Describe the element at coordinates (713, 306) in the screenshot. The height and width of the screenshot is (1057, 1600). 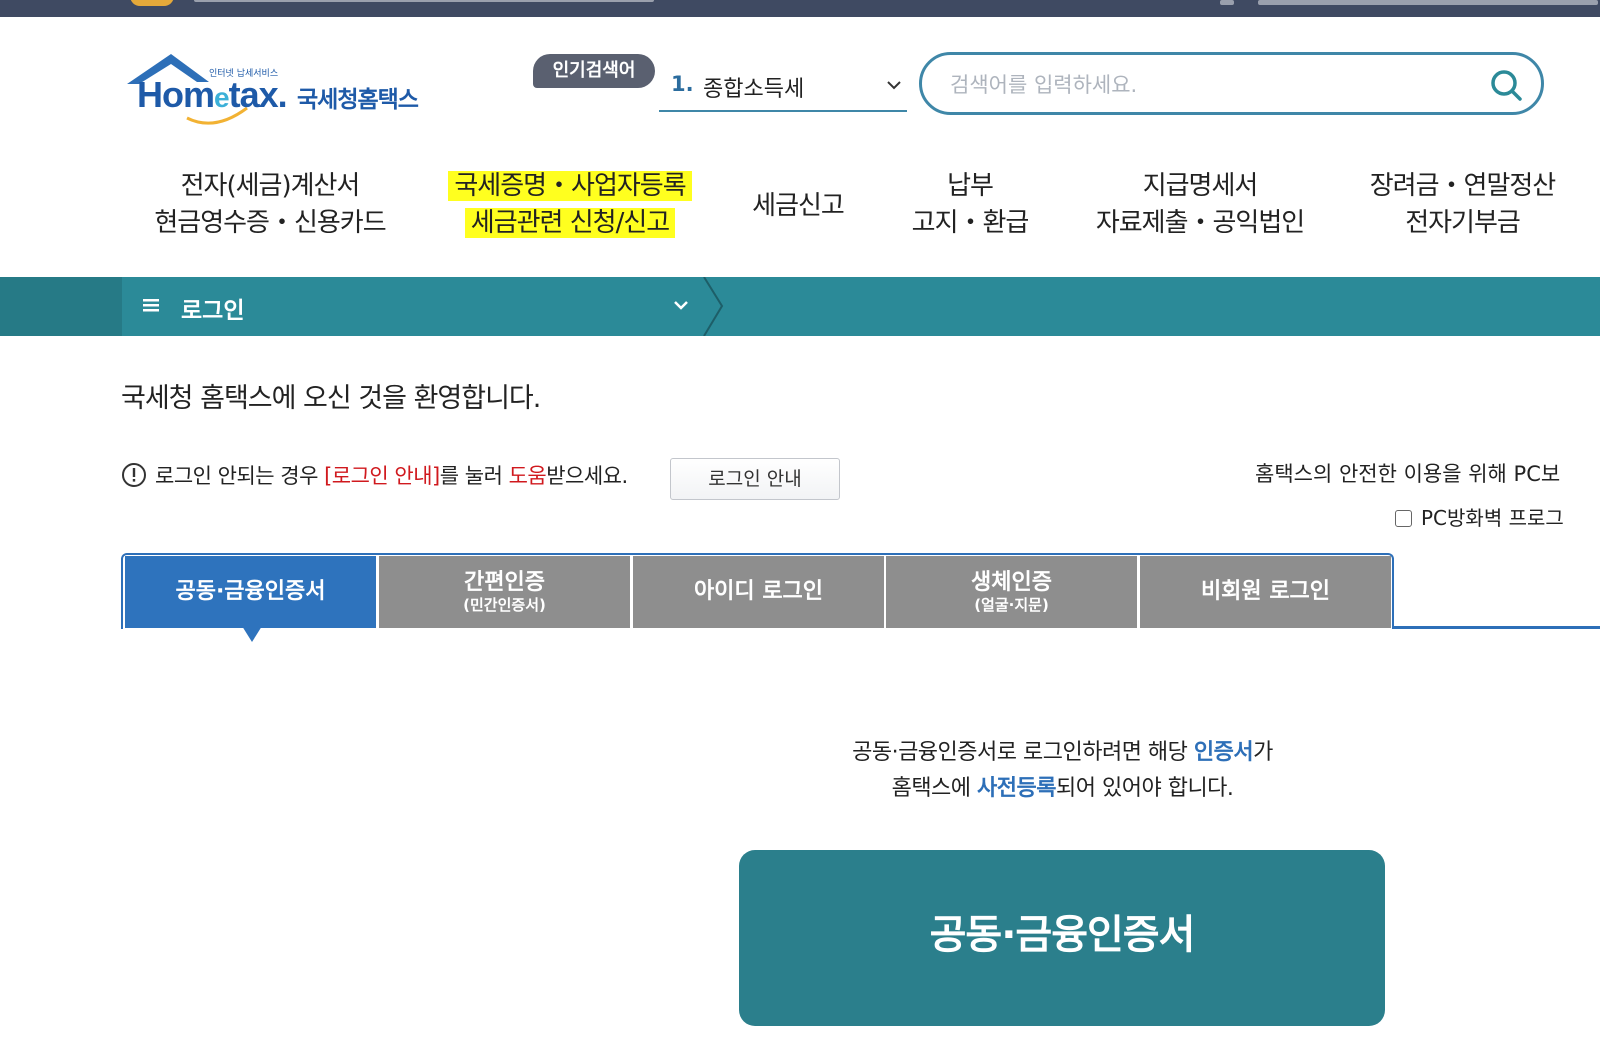
I see `breadcrumb-separator-icon` at that location.